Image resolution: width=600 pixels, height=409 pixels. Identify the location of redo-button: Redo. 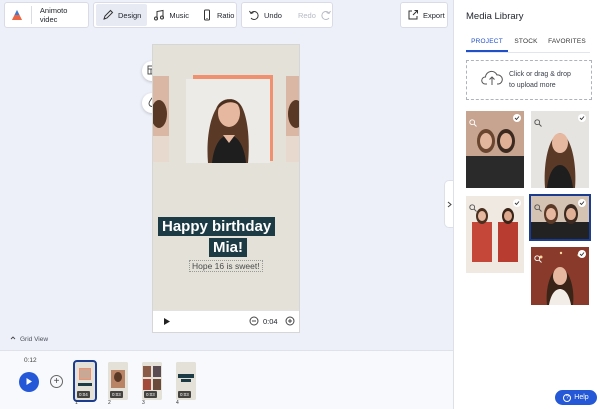
(315, 15).